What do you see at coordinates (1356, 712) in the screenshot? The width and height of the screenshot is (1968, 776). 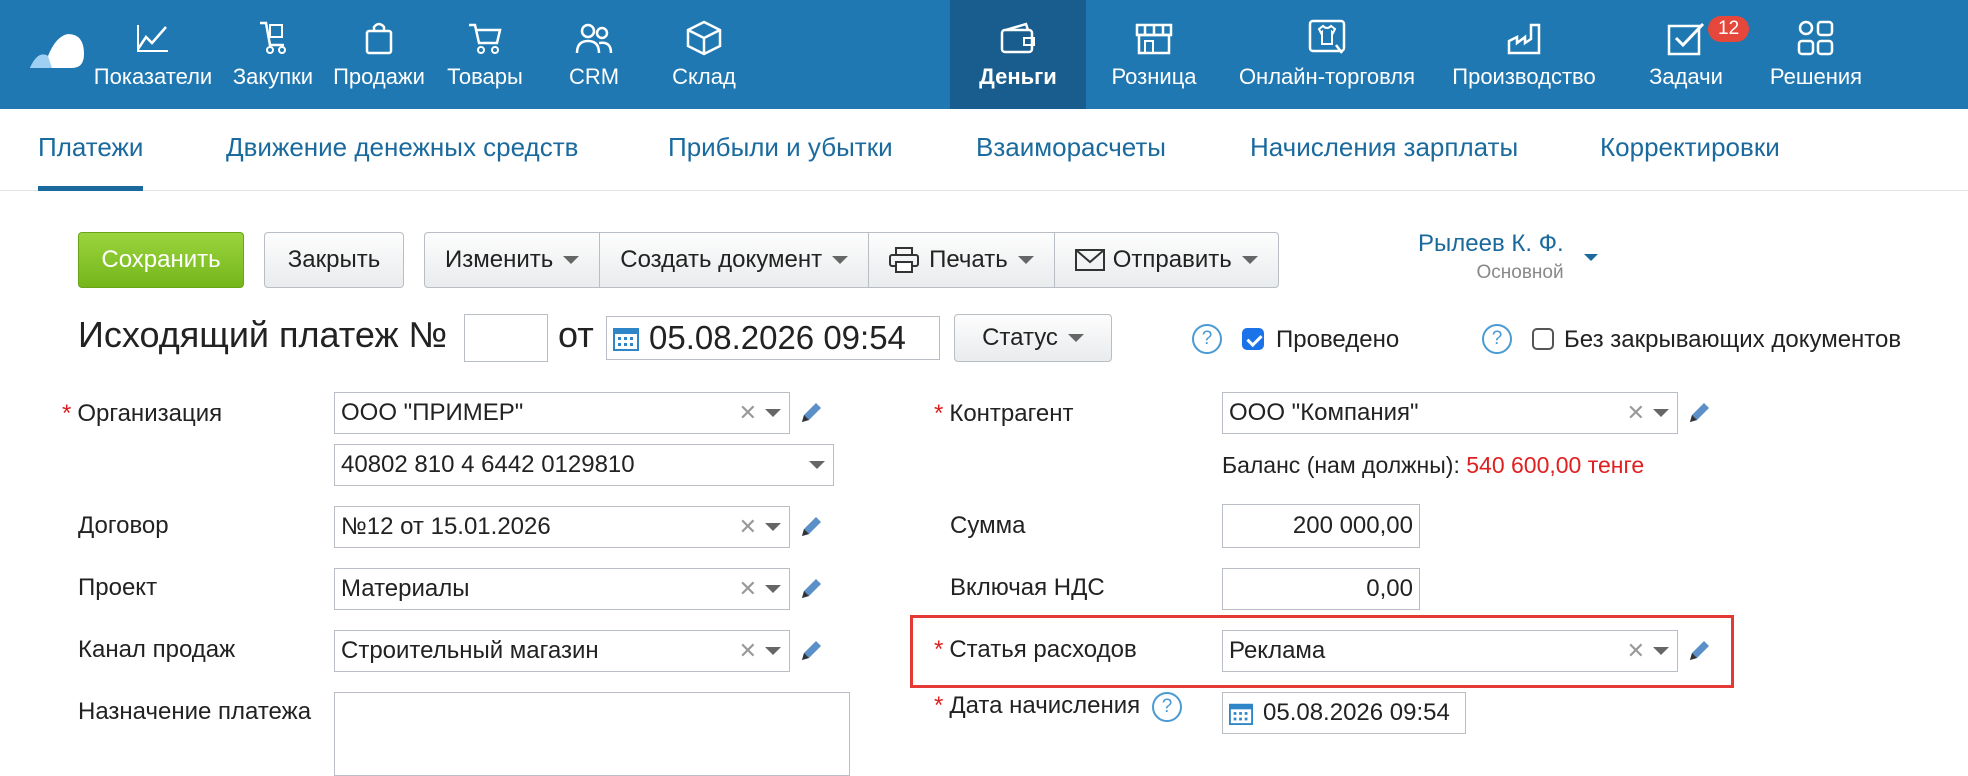 I see `accrual-date-value: 05.08.2026 09:54` at bounding box center [1356, 712].